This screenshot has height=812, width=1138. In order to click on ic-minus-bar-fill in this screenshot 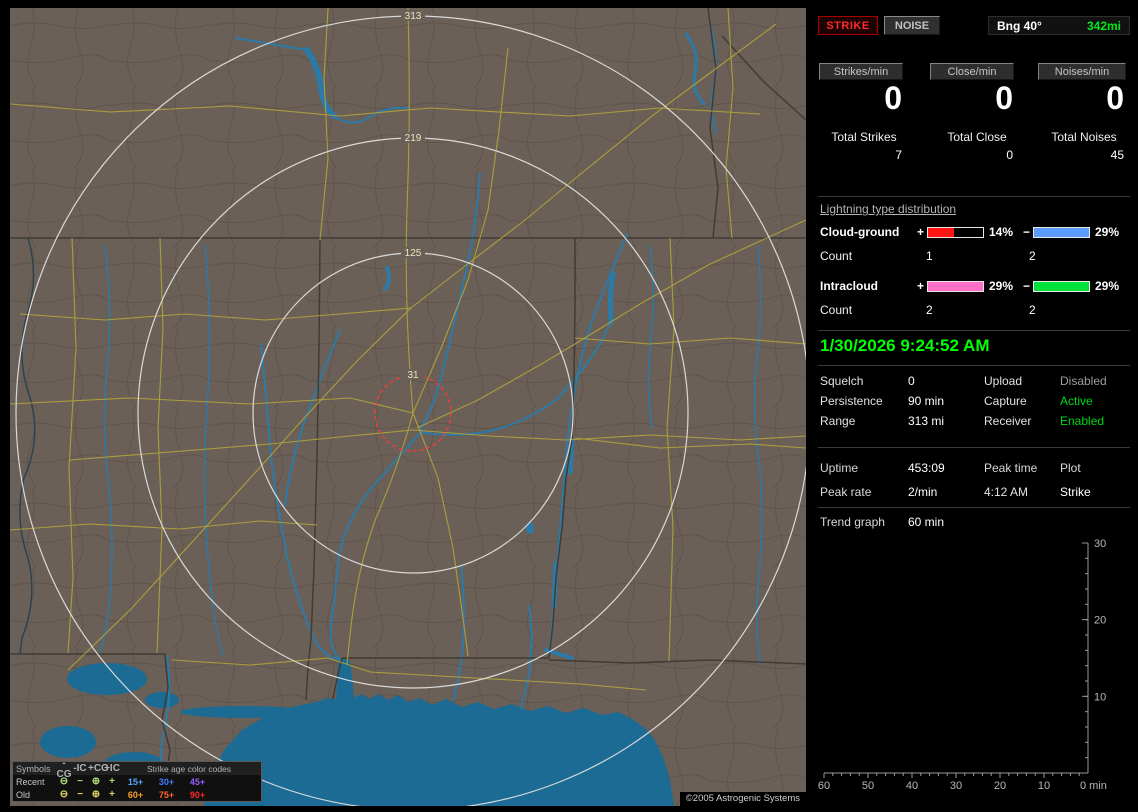, I will do `click(1061, 286)`.